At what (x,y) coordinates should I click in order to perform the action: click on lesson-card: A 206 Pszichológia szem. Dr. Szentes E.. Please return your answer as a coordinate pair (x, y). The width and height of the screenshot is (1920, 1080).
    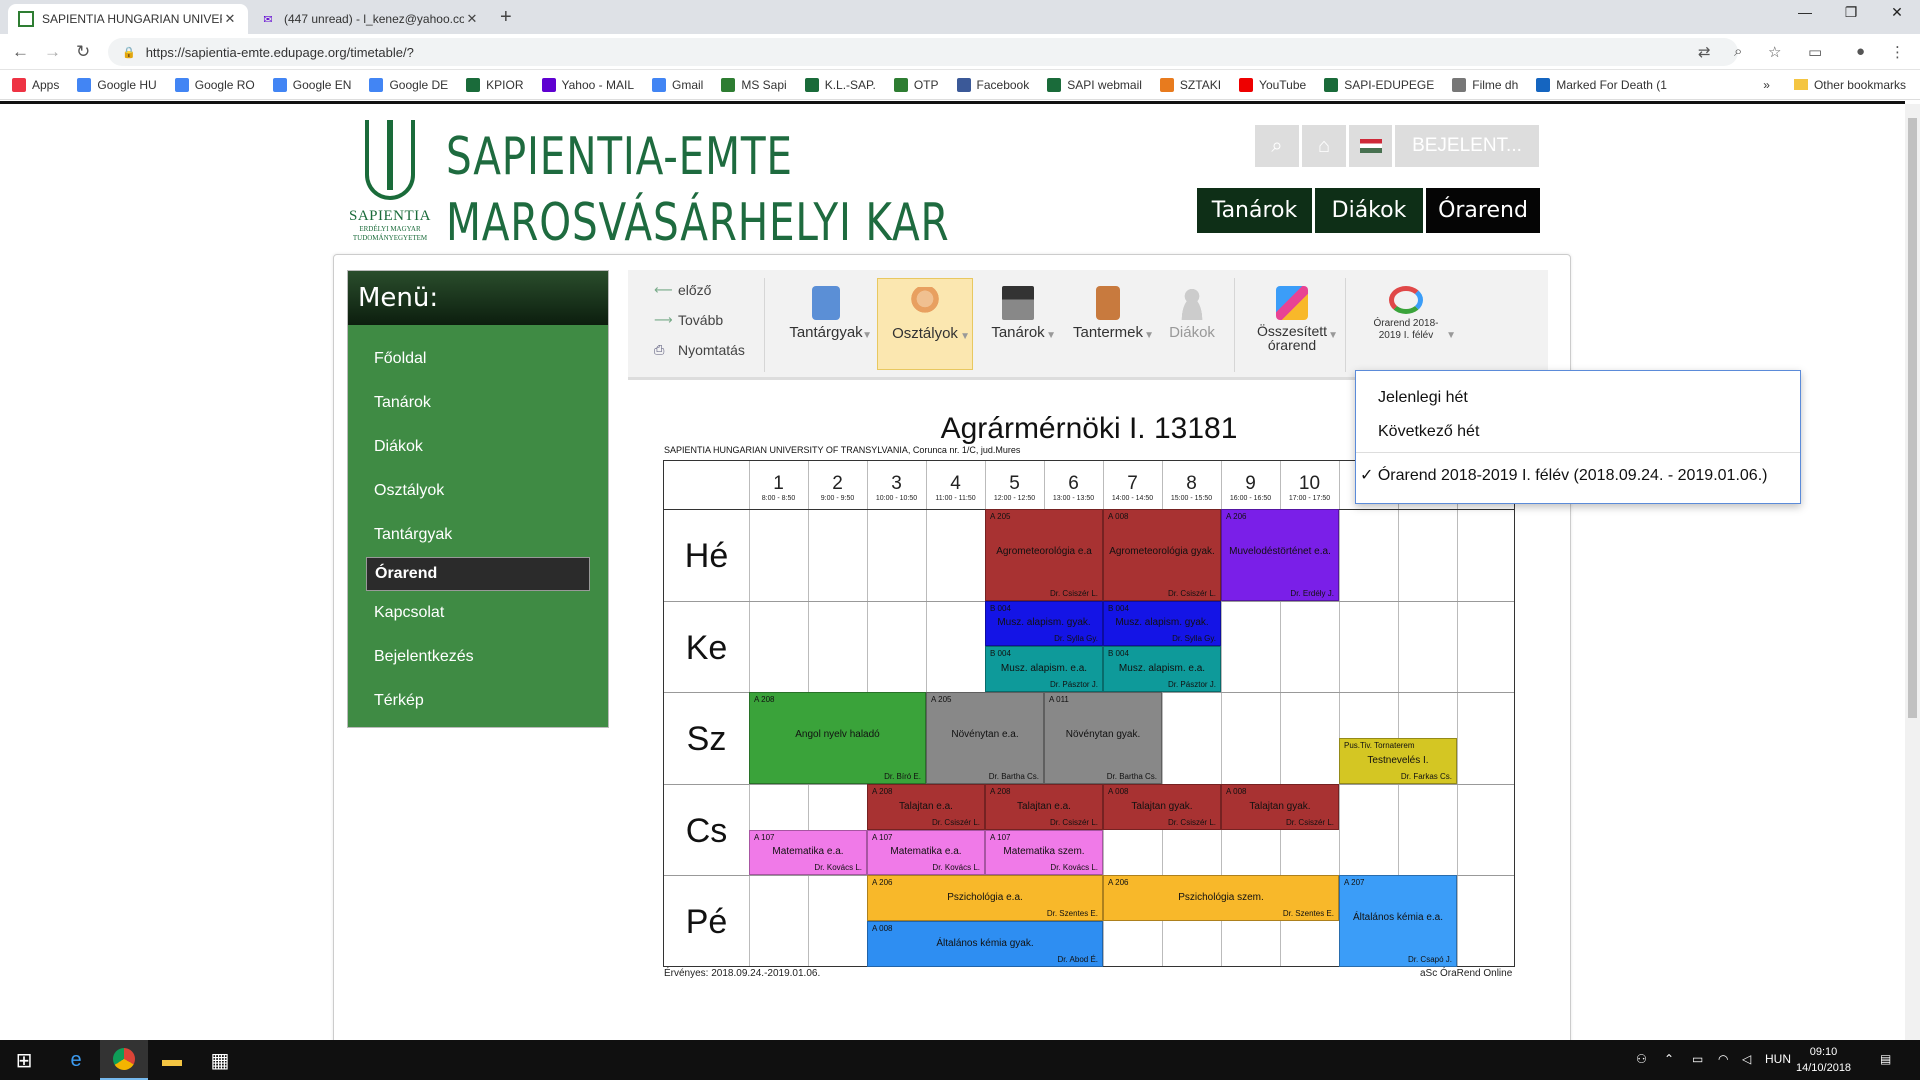
    Looking at the image, I should click on (1221, 898).